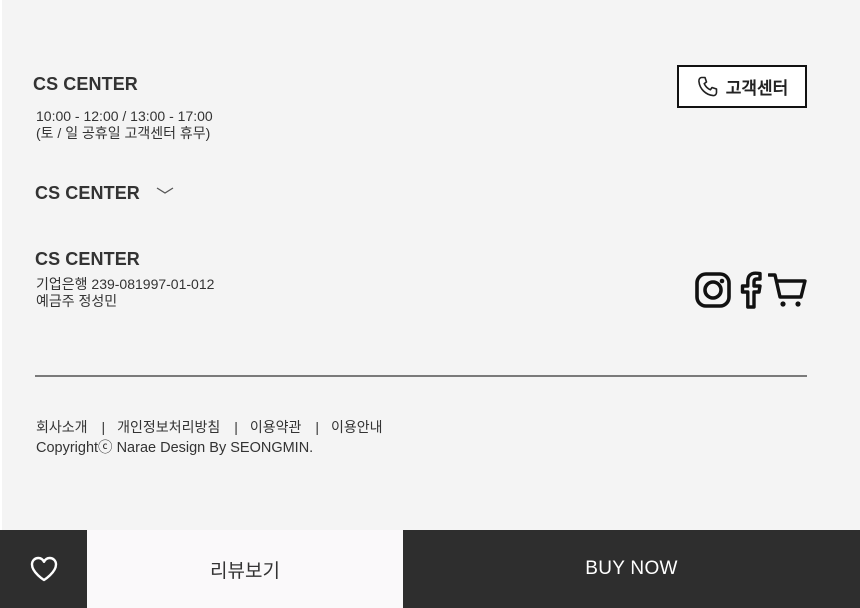 This screenshot has height=608, width=860. What do you see at coordinates (125, 284) in the screenshot?
I see `bank-account: 기업은행 239-081997-01-012` at bounding box center [125, 284].